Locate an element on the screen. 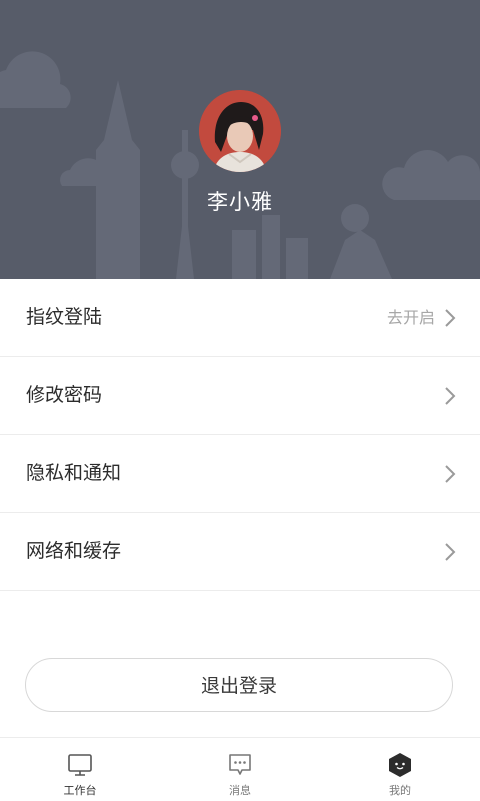  menu-item-label: 网络和缓存 is located at coordinates (74, 551).